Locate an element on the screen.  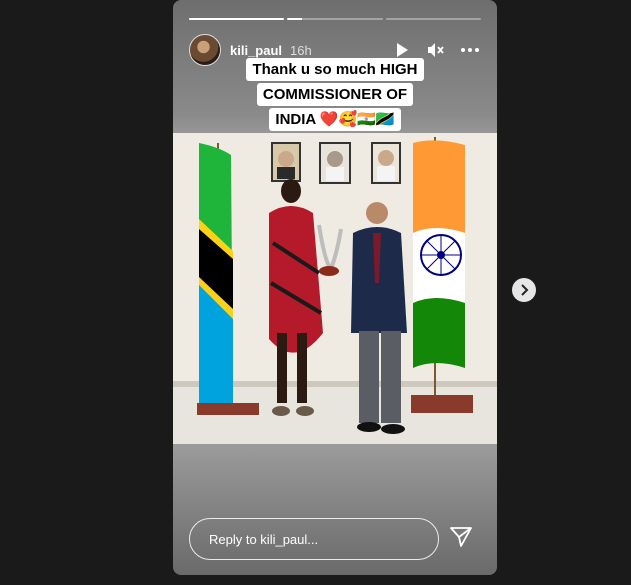
mute-icon is located at coordinates (436, 50).